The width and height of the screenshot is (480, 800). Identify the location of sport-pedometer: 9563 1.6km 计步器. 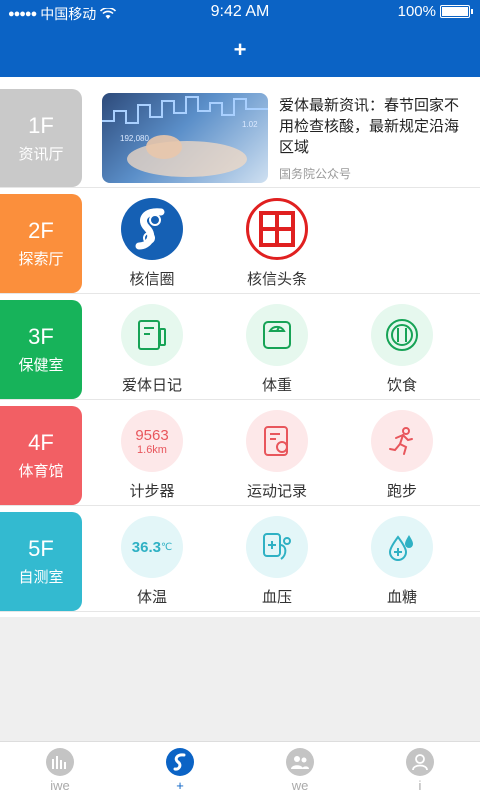
(152, 455).